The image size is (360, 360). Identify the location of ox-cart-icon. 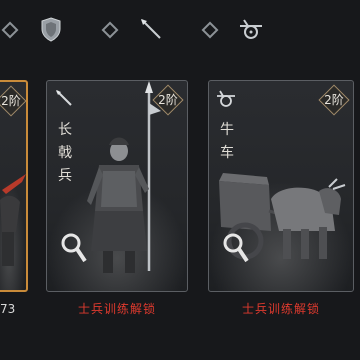
(251, 29).